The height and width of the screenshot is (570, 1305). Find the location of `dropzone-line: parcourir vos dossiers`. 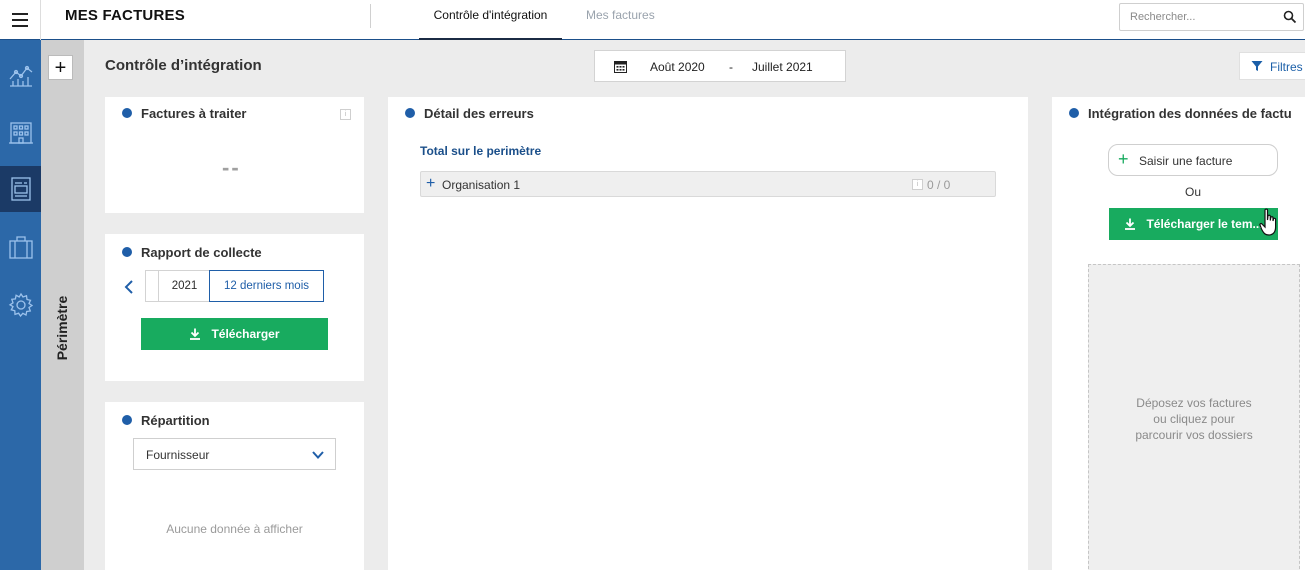

dropzone-line: parcourir vos dossiers is located at coordinates (1194, 435).